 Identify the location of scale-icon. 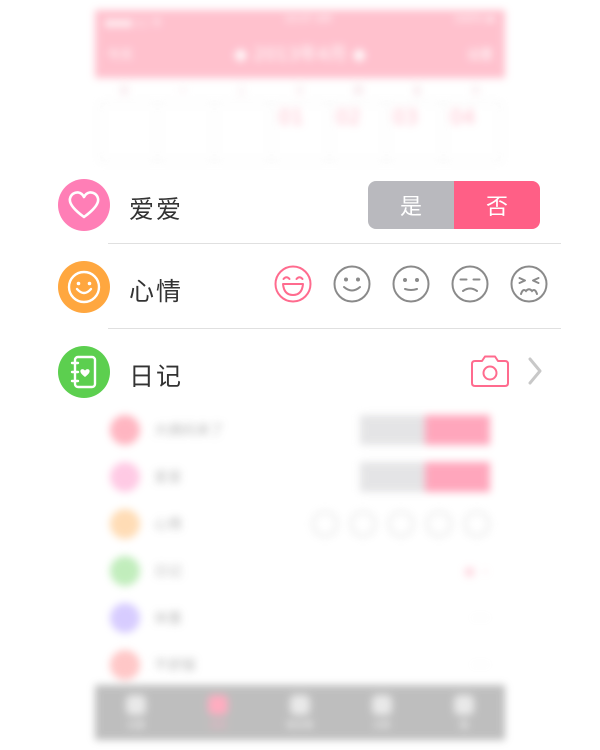
(125, 618).